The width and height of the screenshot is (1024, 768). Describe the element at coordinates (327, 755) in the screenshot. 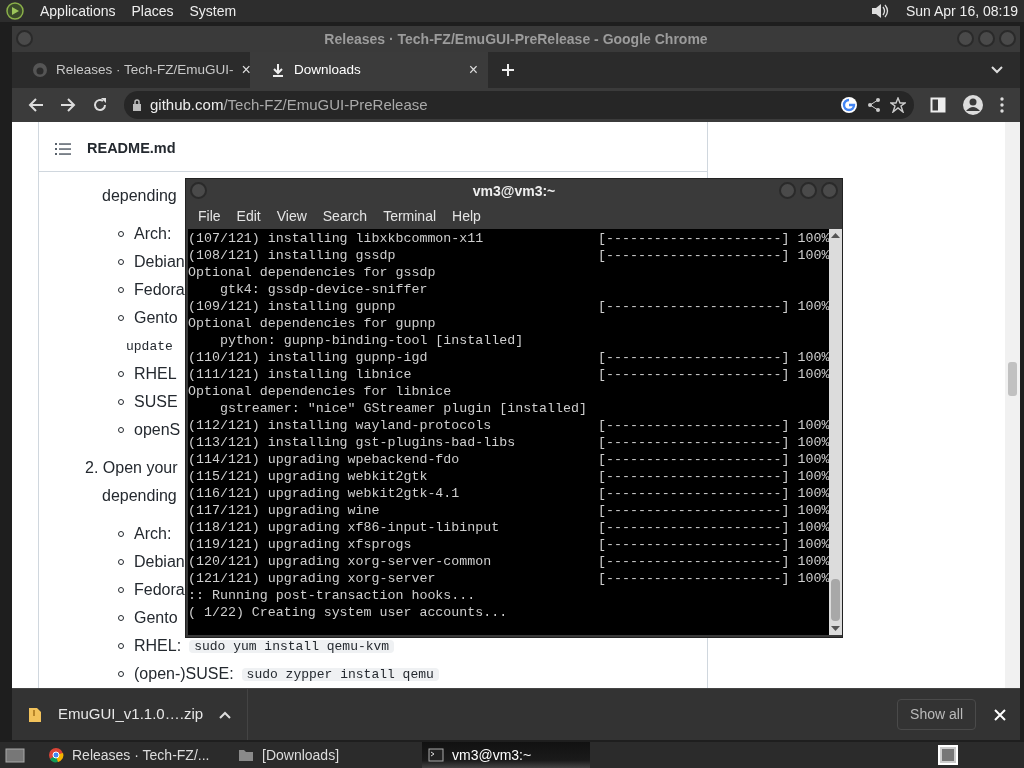

I see `taskbar-item: [Downloads]` at that location.